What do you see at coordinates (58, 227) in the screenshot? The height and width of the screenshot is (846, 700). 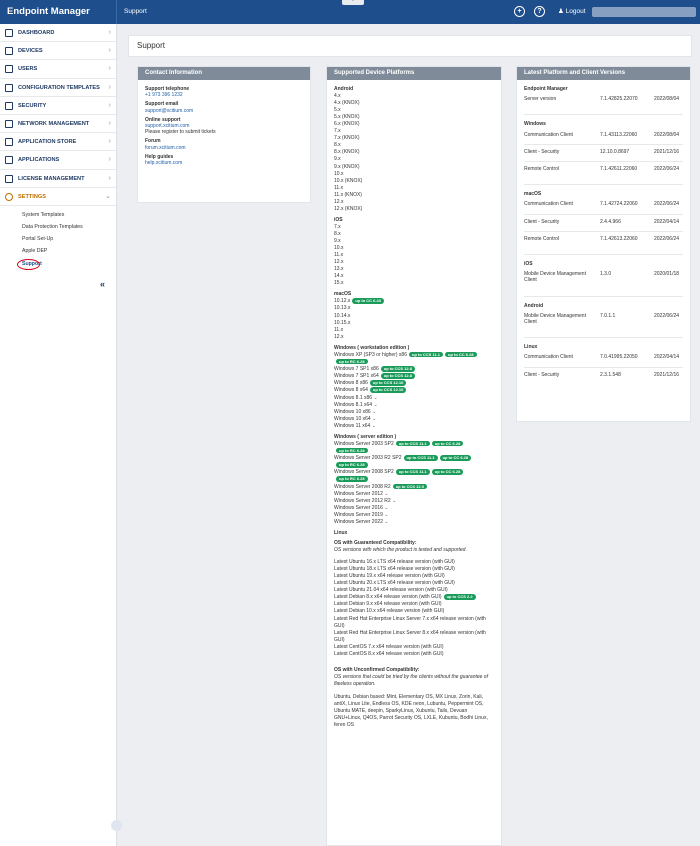 I see `settings-sub-item-data-protection-templates: Data Protection Templates` at bounding box center [58, 227].